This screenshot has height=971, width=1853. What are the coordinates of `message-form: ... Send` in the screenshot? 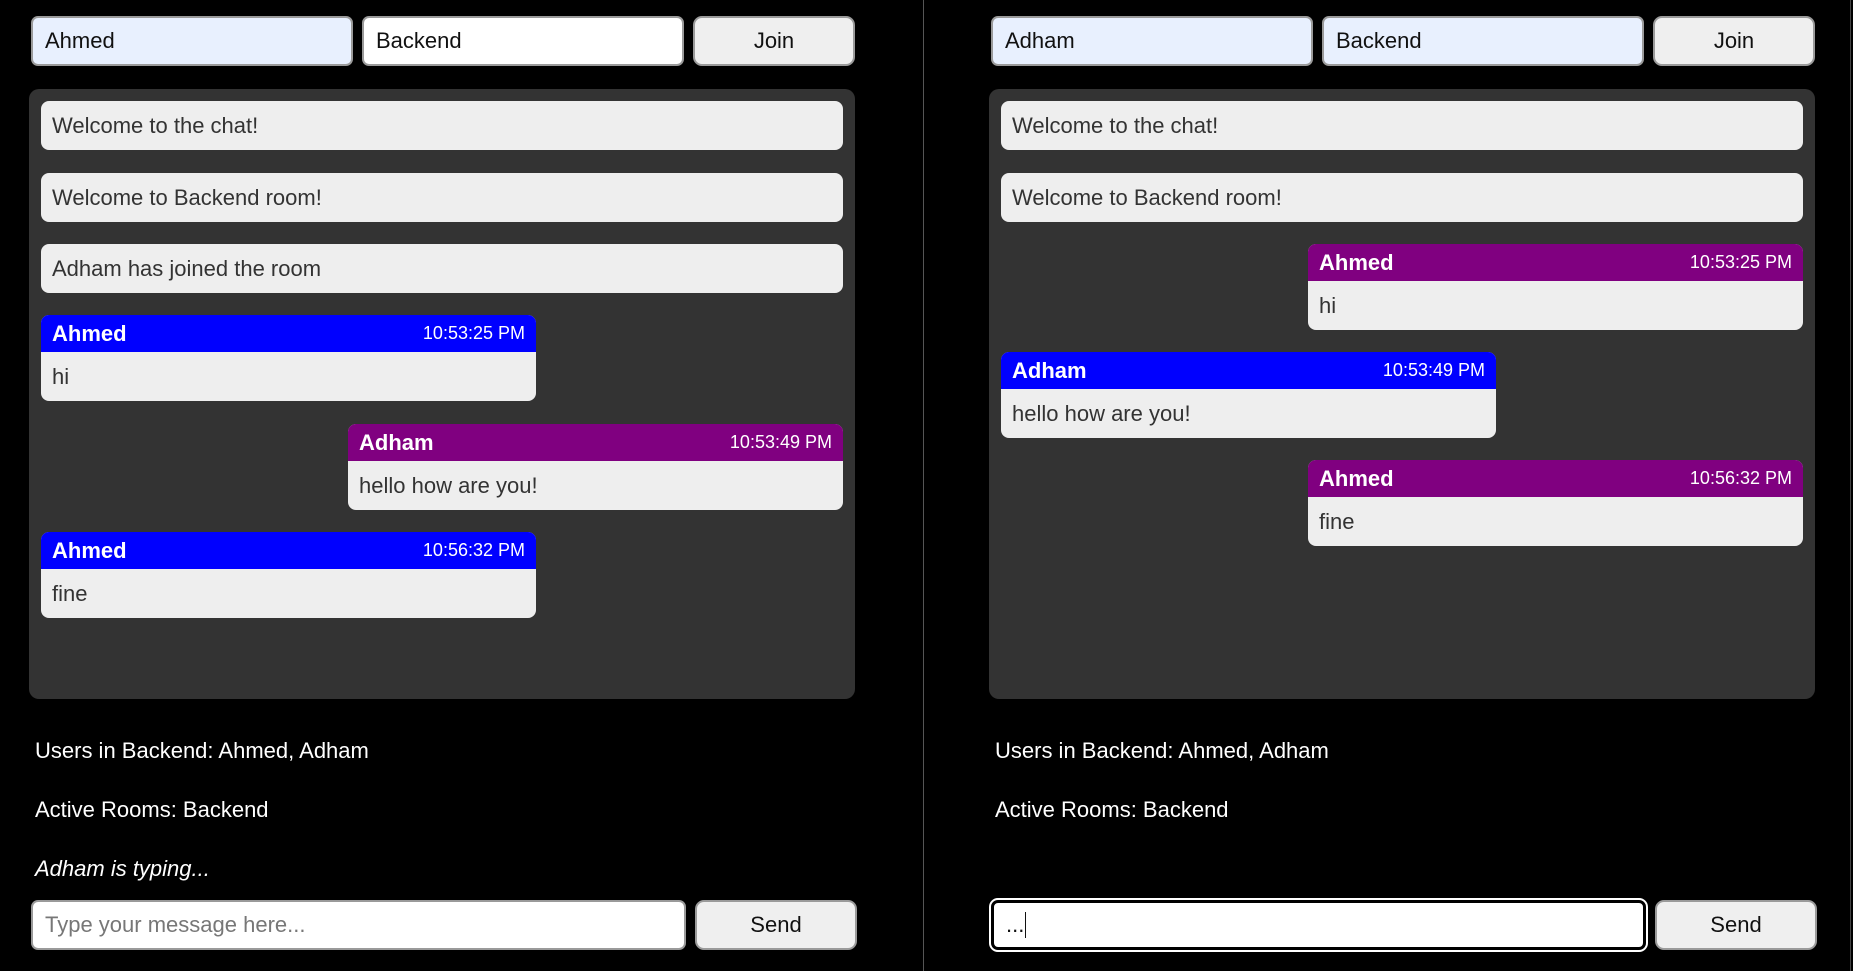 It's located at (1403, 925).